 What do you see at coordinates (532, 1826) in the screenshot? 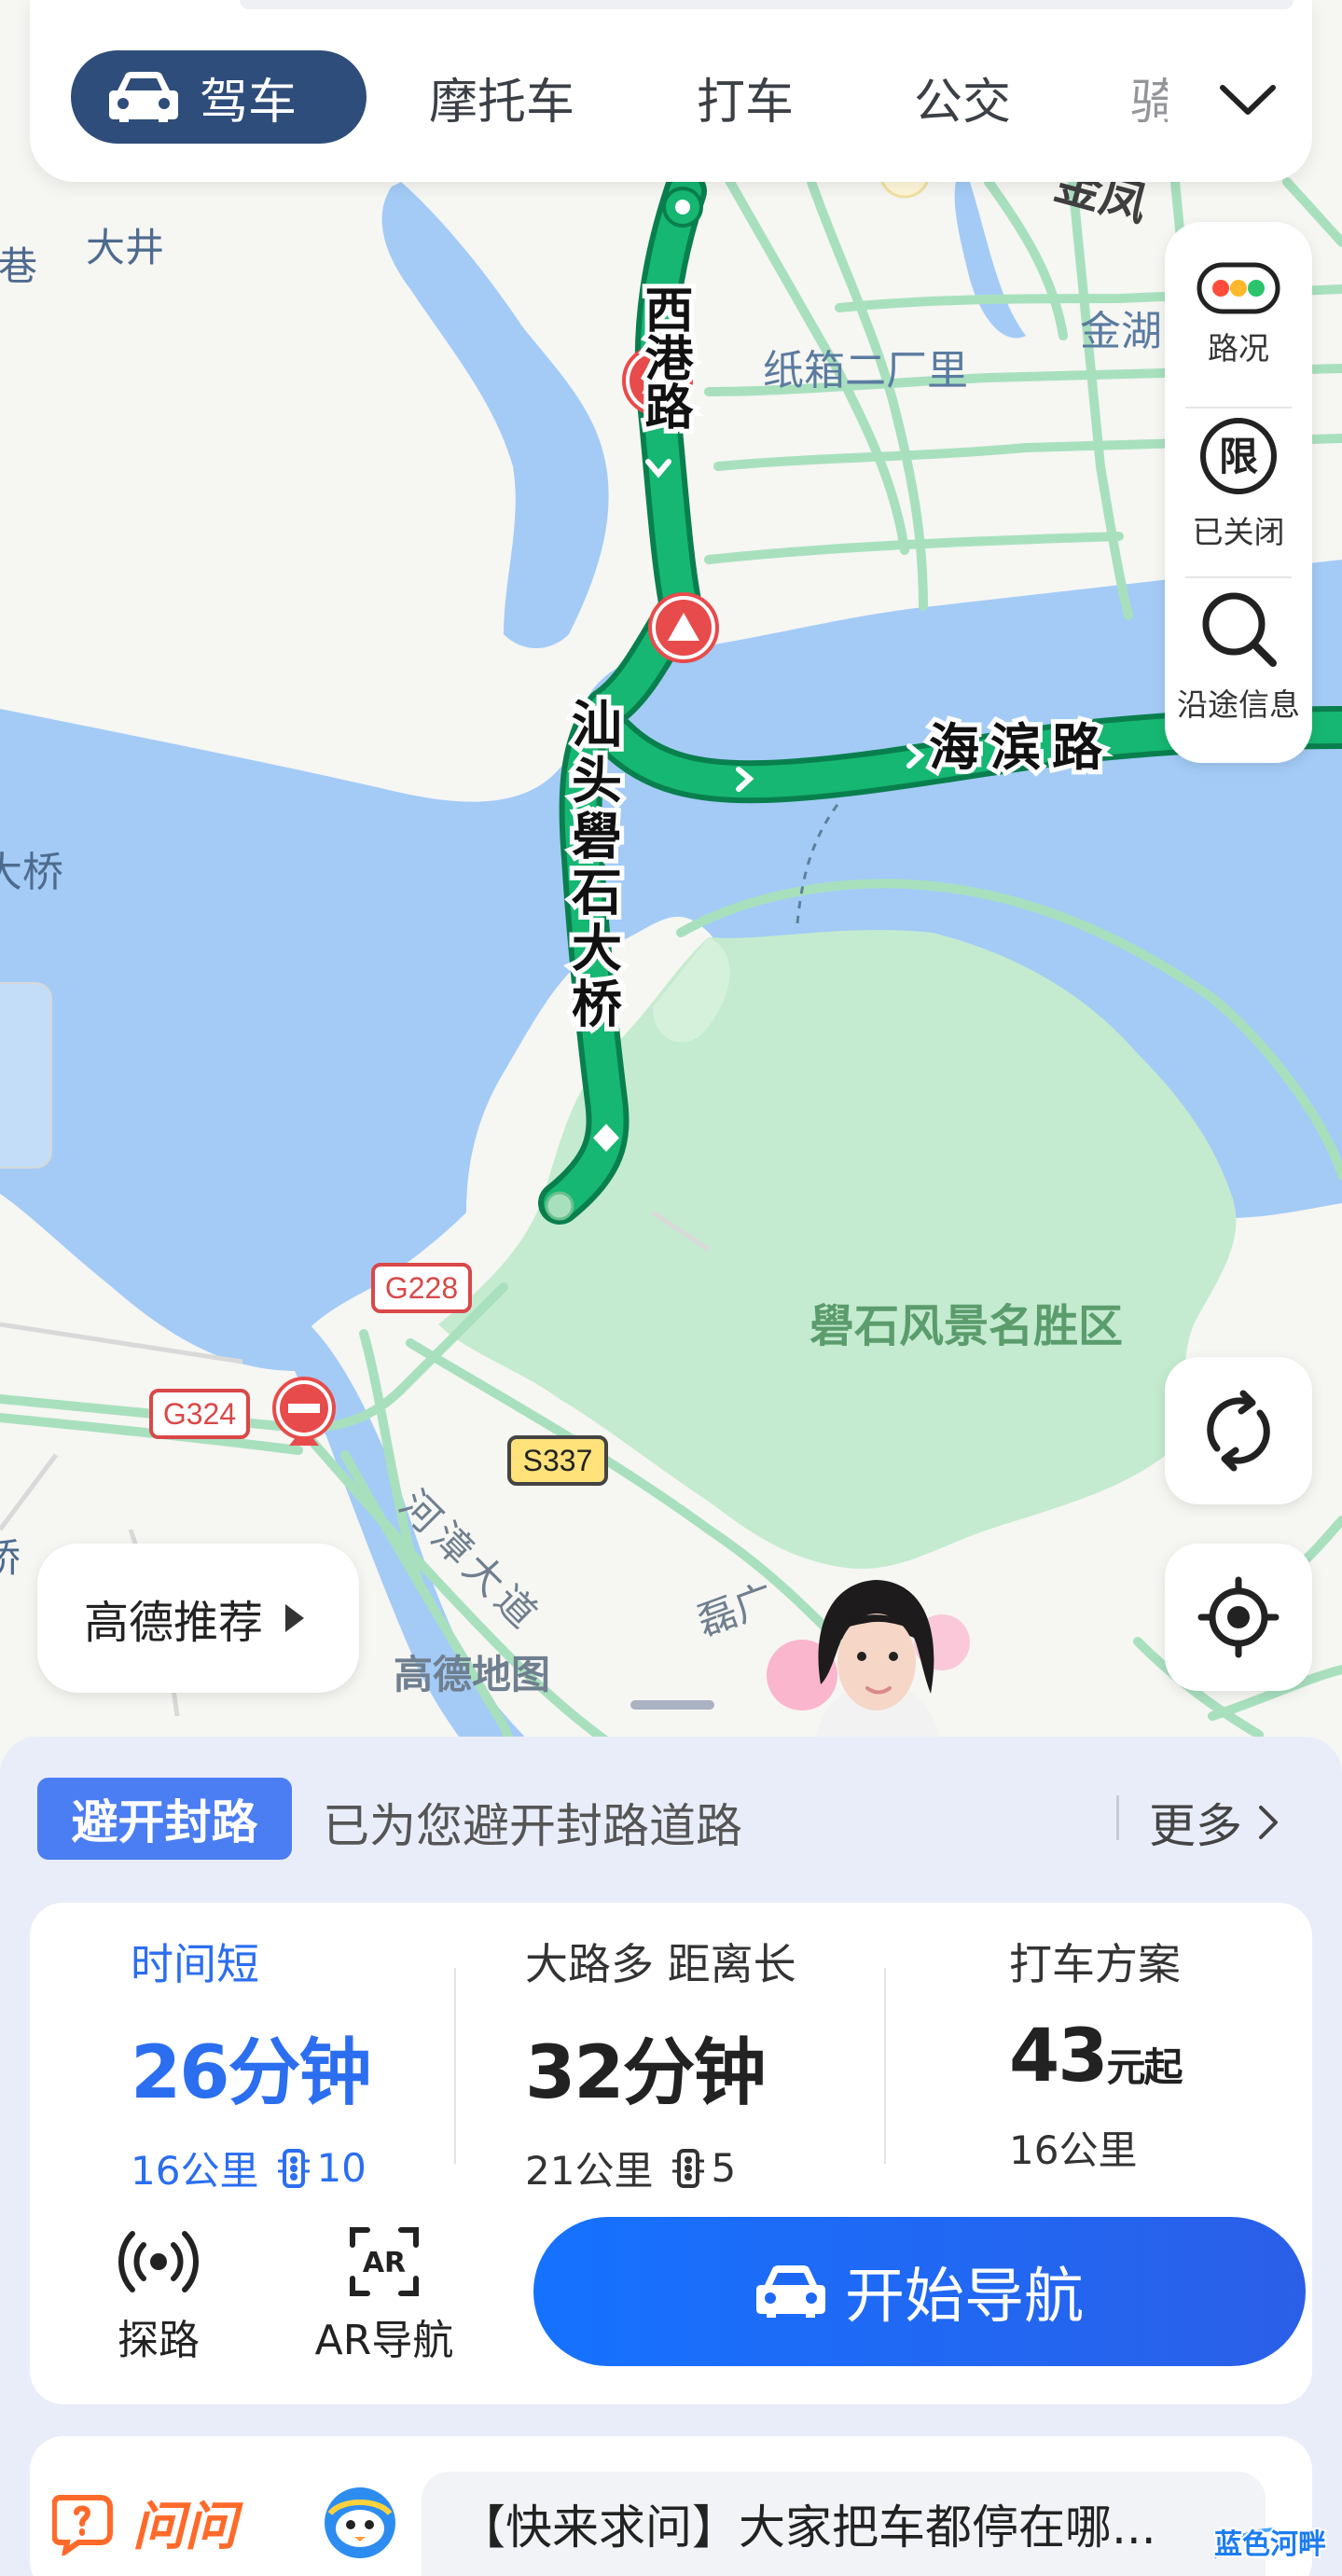
I see `avoid-closure-text: 已为您避开封路道路` at bounding box center [532, 1826].